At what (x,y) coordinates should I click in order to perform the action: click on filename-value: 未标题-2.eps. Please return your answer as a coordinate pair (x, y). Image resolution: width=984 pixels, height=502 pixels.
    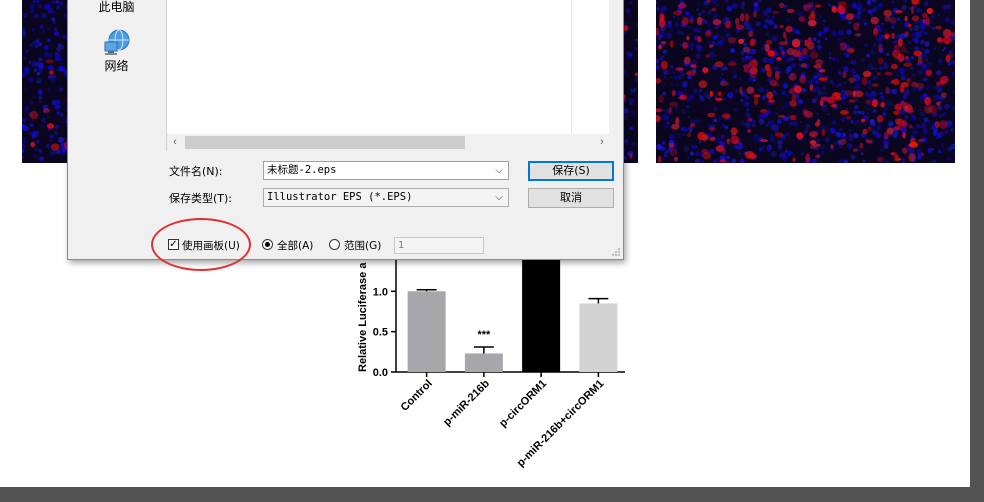
    Looking at the image, I should click on (302, 170).